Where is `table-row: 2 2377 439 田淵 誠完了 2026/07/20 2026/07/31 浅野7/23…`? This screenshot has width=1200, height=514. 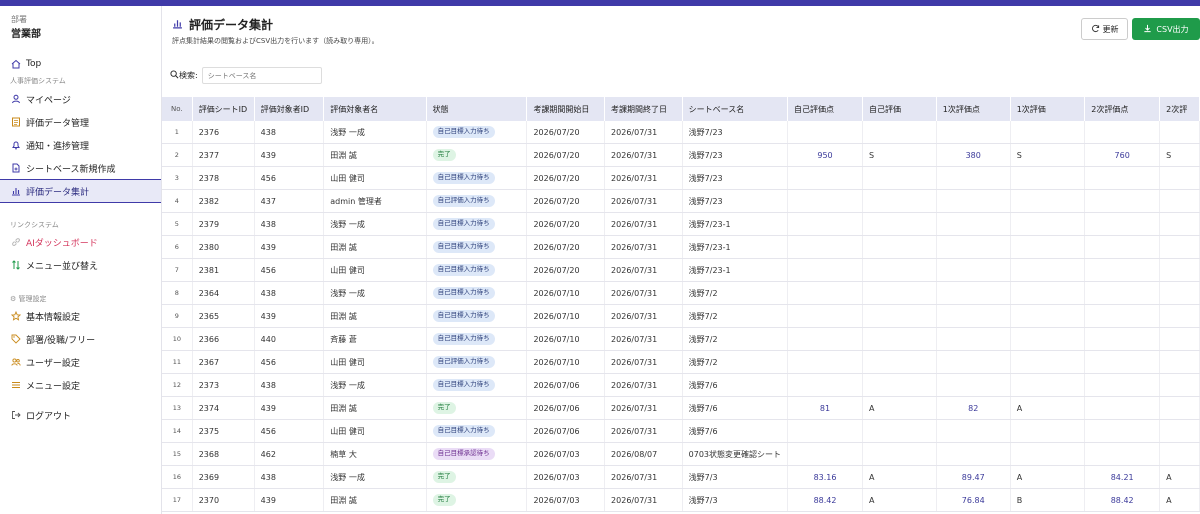
table-row: 2 2377 439 田淵 誠完了 2026/07/20 2026/07/31 浅野7/23… is located at coordinates (681, 155).